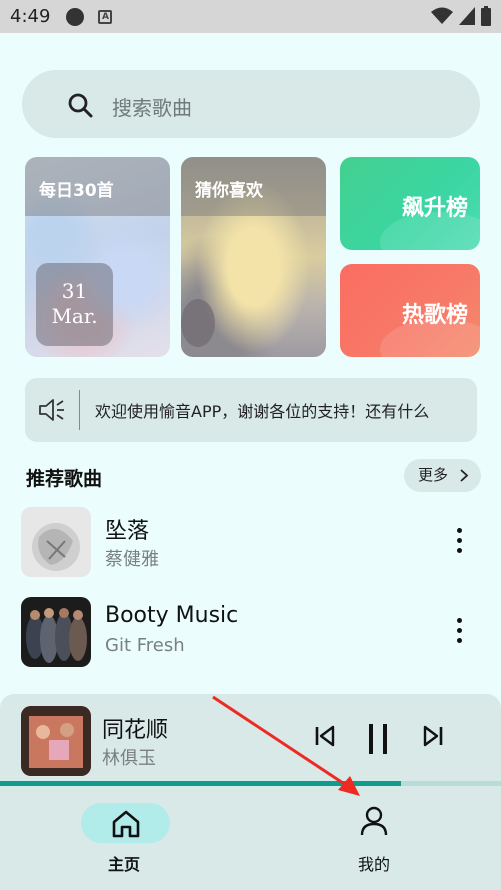 The width and height of the screenshot is (501, 890). Describe the element at coordinates (374, 863) in the screenshot. I see `nav-me-label: 我的` at that location.